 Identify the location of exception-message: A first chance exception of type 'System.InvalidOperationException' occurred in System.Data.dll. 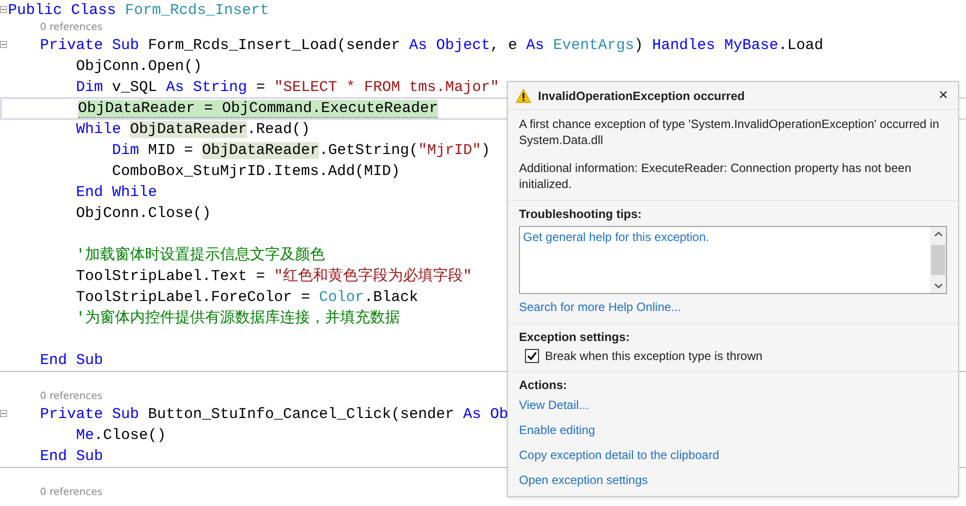
(729, 132).